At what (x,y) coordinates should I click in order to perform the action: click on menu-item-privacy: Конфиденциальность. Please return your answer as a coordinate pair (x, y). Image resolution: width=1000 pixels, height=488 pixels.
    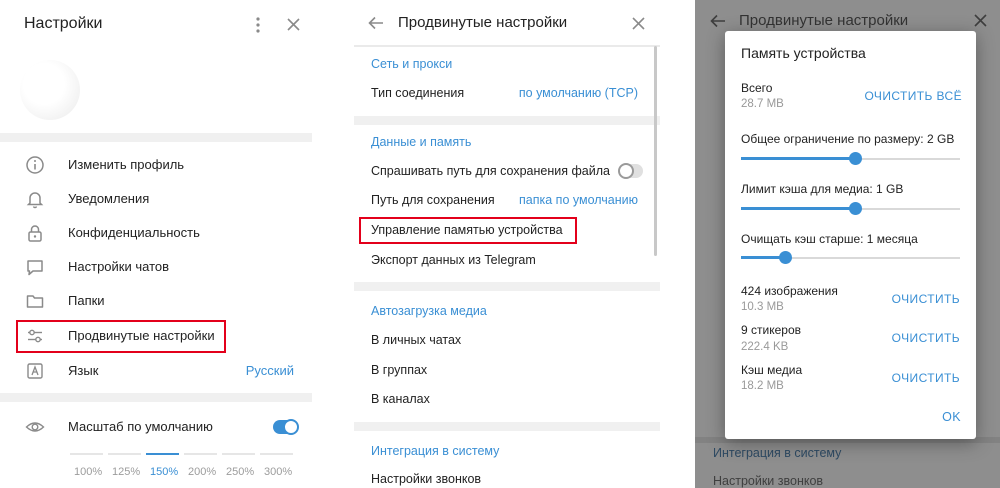
    Looking at the image, I should click on (156, 233).